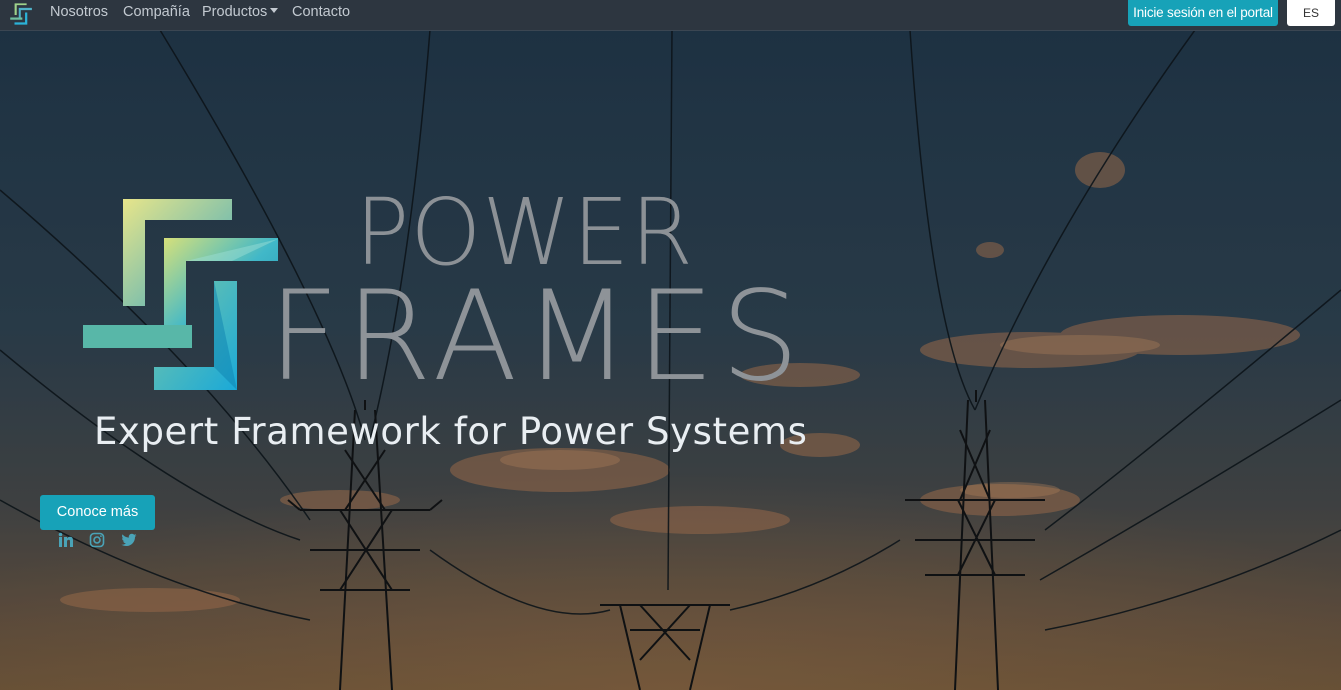 The height and width of the screenshot is (690, 1341). I want to click on learn-more-button: Conoce más, so click(97, 512).